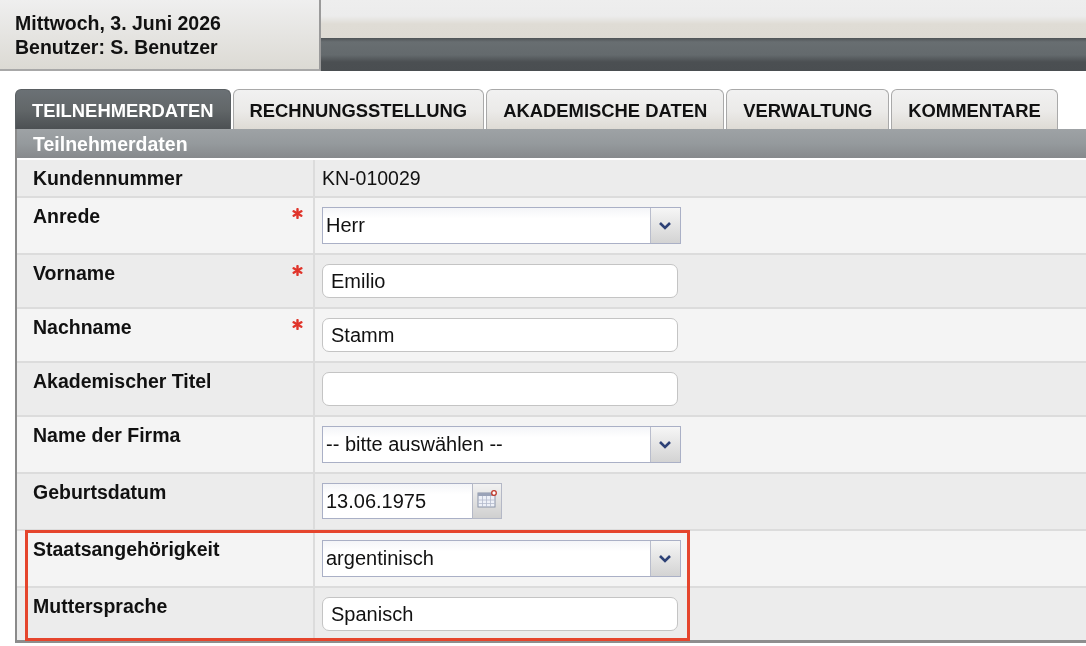 This screenshot has width=1086, height=646. I want to click on field-label: Anrede, so click(67, 216).